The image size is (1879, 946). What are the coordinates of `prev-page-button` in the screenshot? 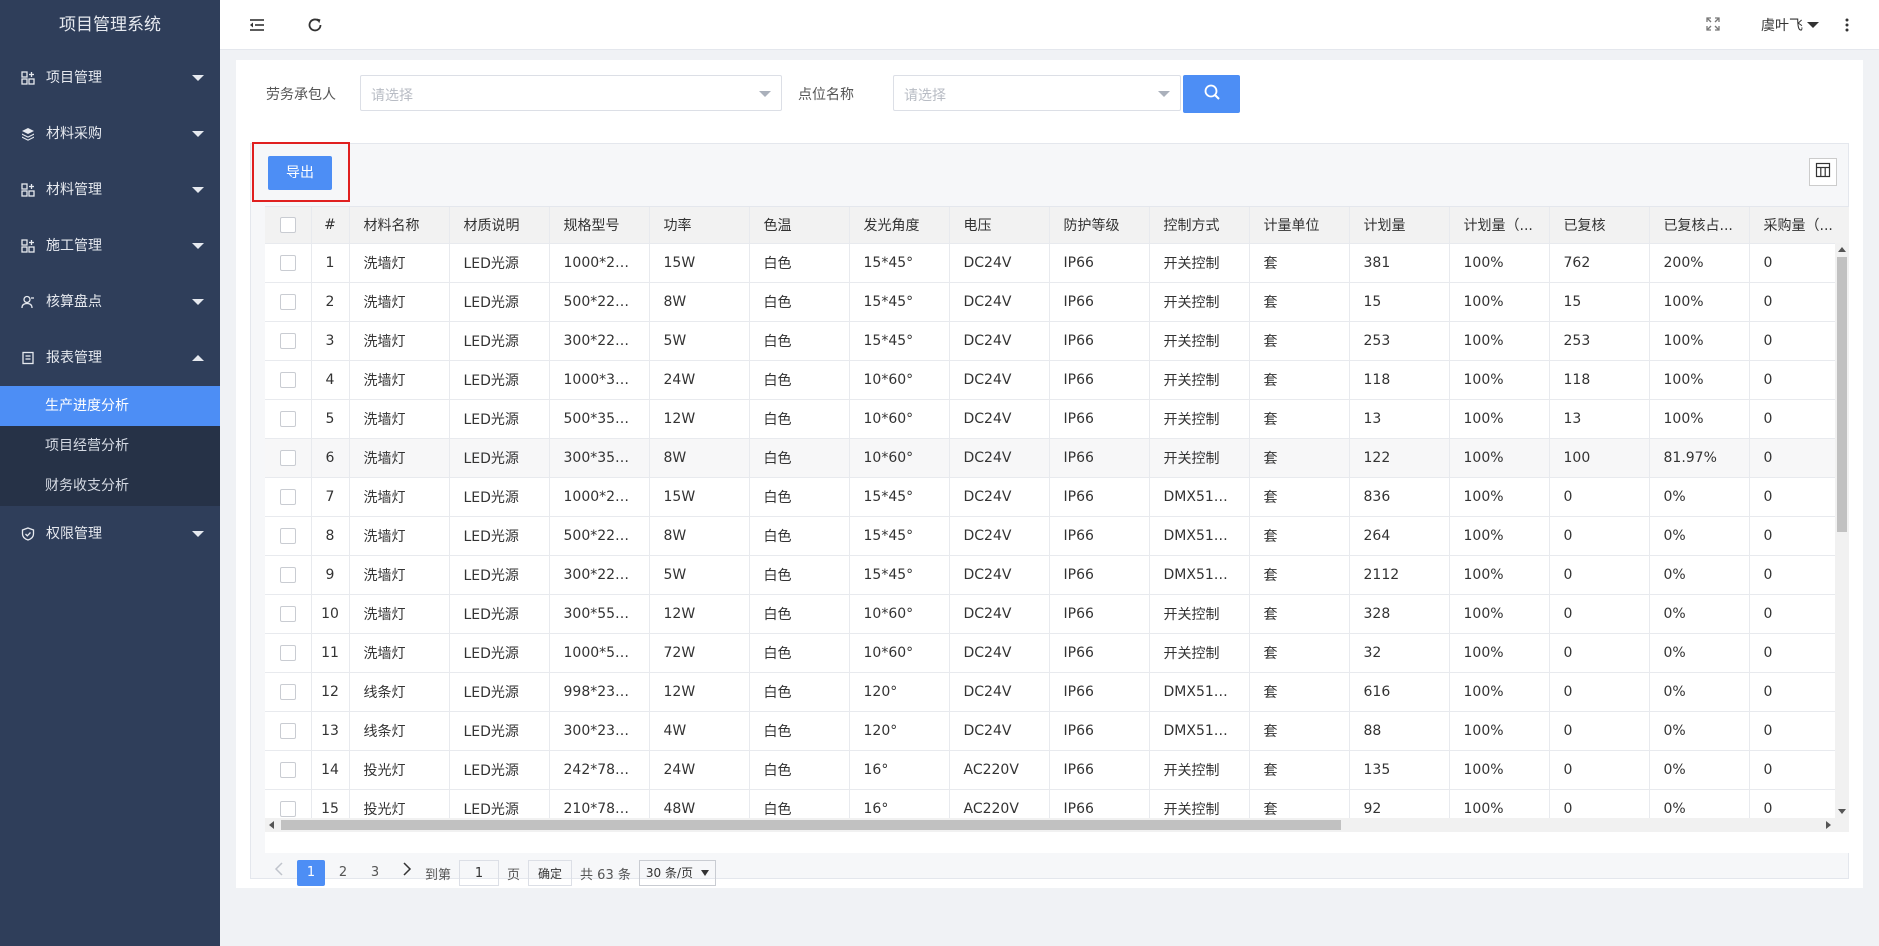 It's located at (279, 873).